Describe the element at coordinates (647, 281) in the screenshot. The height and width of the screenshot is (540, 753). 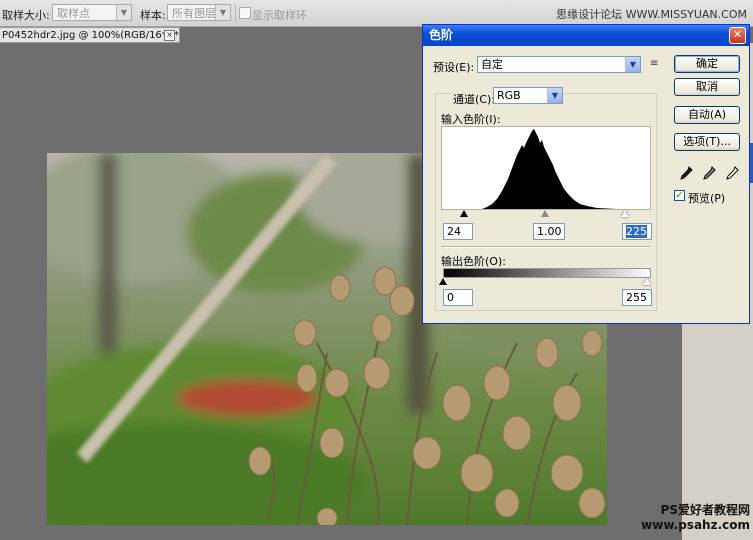
I see `output-white-handle` at that location.